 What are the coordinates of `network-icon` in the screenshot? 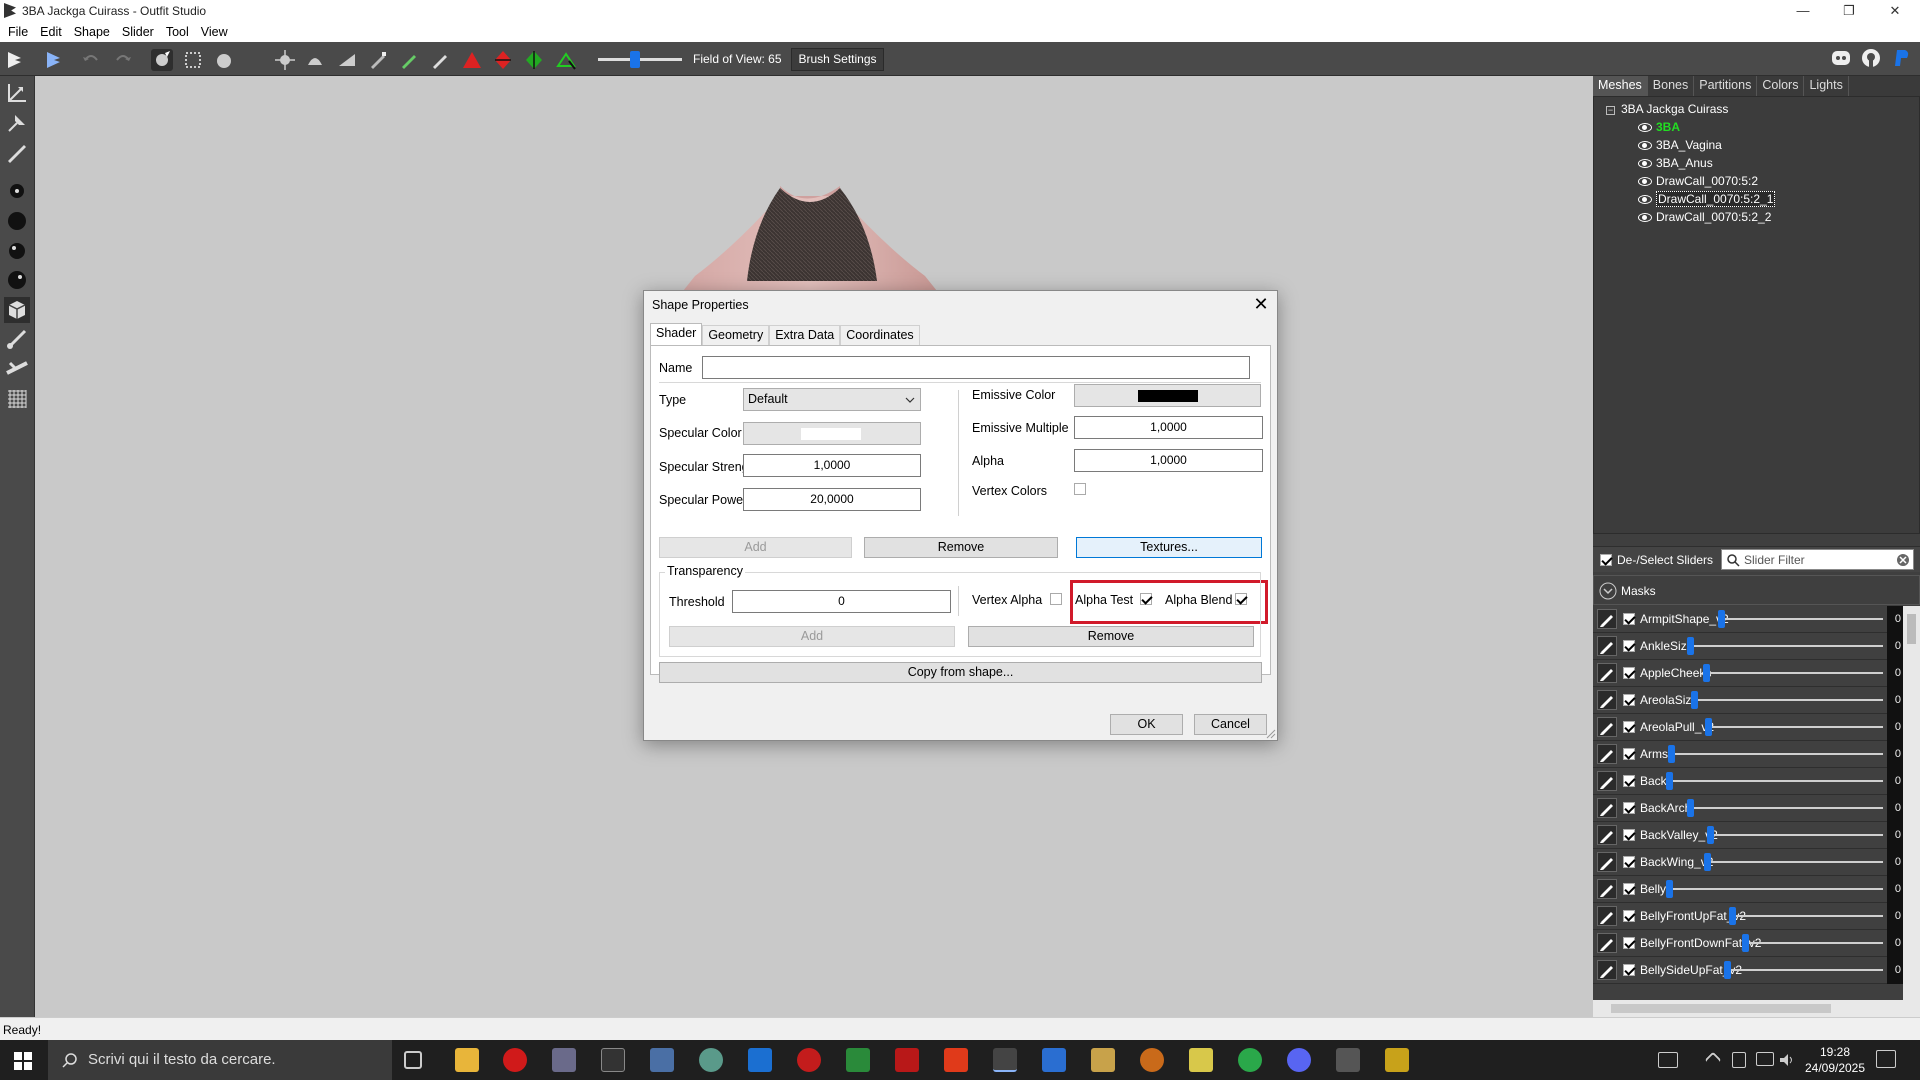 It's located at (1765, 1059).